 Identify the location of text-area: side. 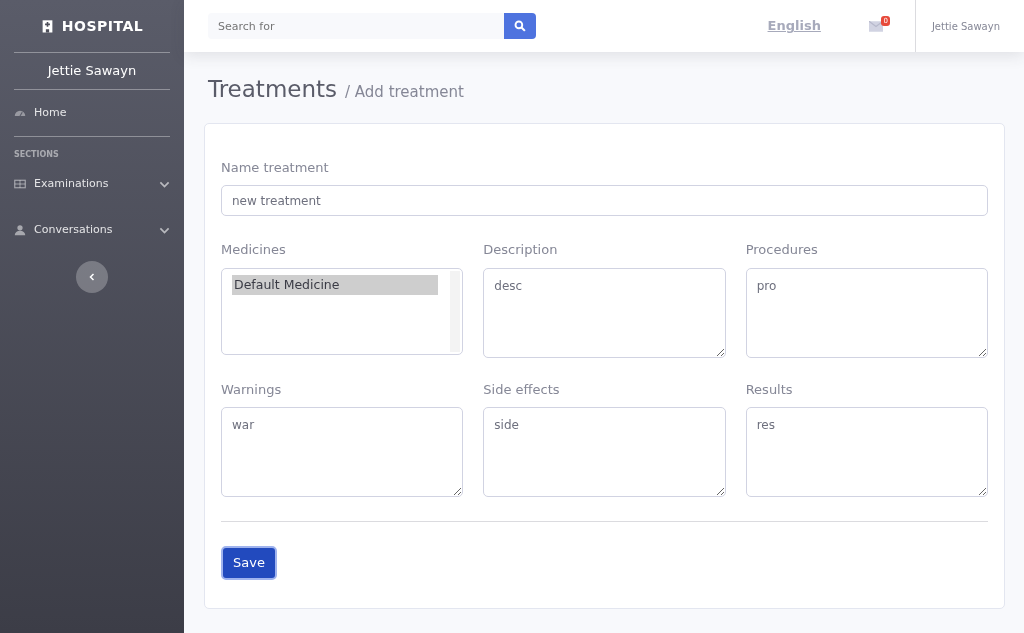
(604, 452).